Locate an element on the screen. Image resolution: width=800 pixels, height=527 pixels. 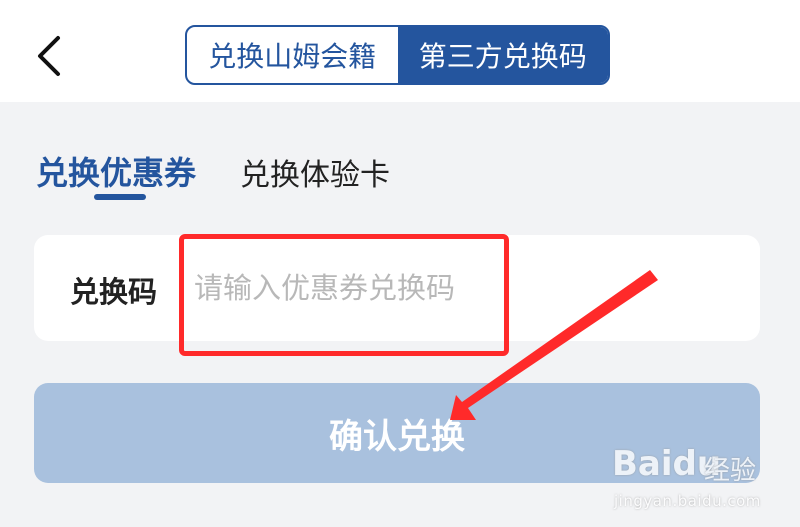
back-button is located at coordinates (48, 56).